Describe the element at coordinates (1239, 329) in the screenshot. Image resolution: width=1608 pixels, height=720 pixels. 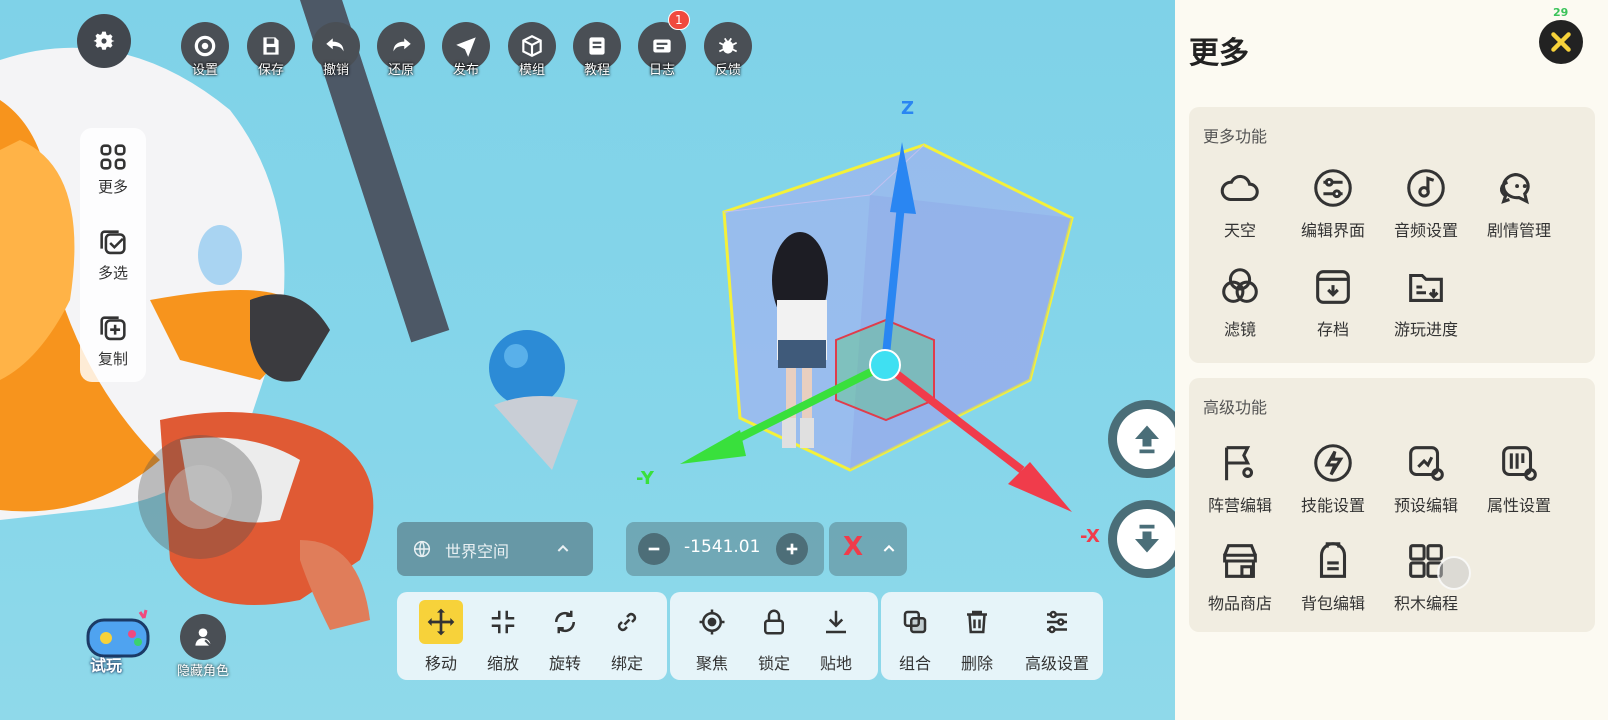
I see `filter-label: 滤镜` at that location.